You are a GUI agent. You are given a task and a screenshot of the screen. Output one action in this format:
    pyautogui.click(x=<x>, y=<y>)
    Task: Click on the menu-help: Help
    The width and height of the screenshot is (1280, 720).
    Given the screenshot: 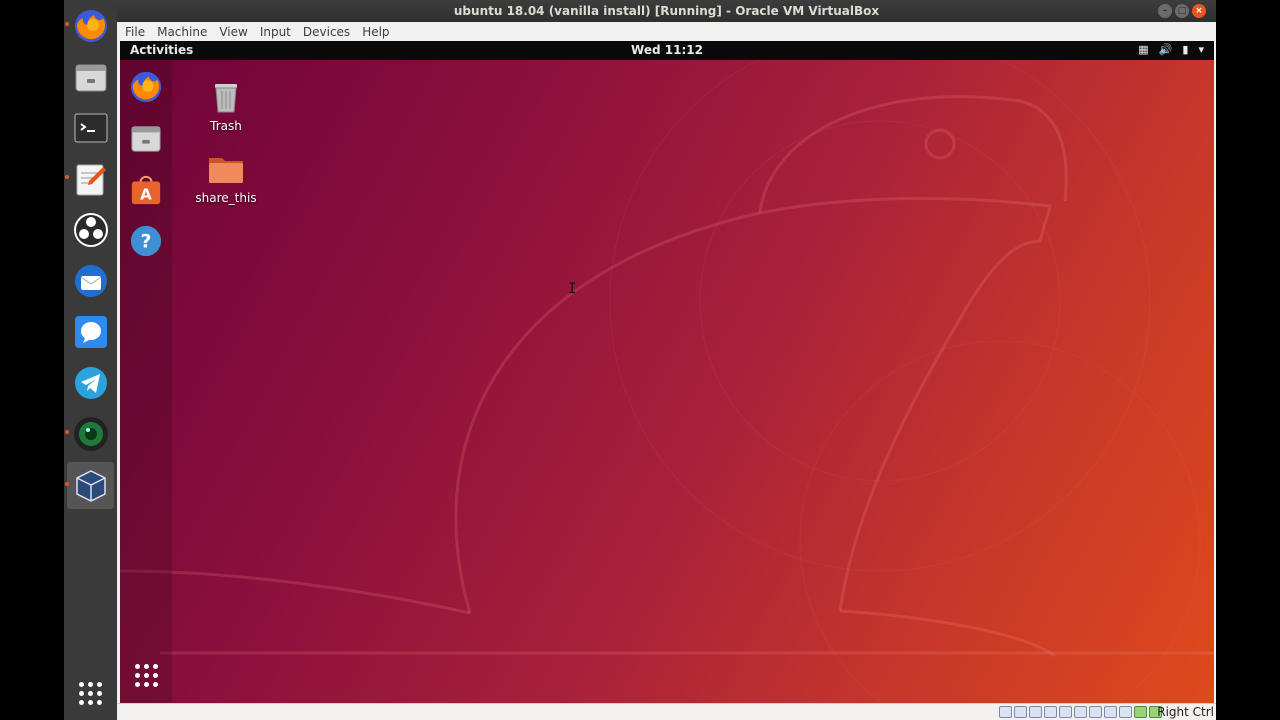 What is the action you would take?
    pyautogui.click(x=375, y=32)
    